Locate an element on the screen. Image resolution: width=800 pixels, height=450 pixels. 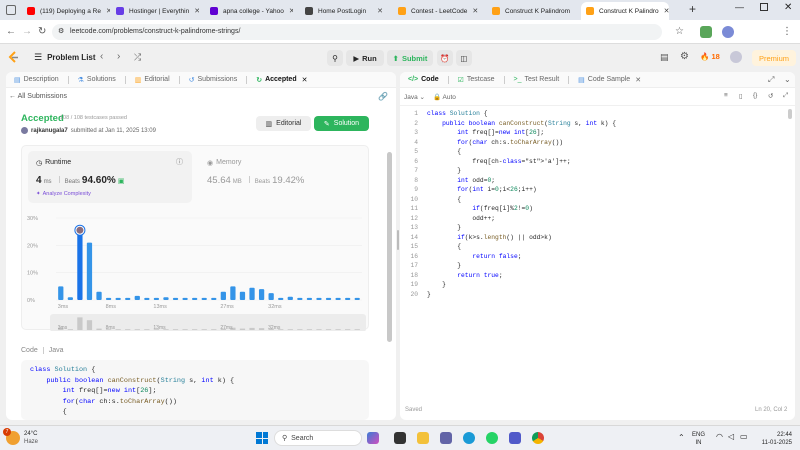
code-line: for(int i=0;i<26;i++) is located at coordinates (497, 189).